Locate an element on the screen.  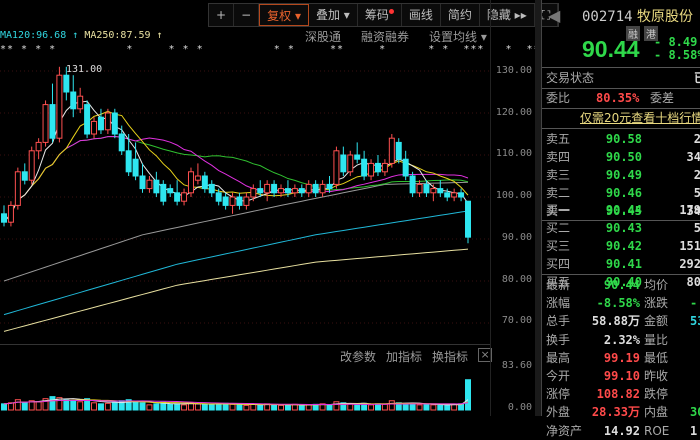
bids-level-label: 买二 is located at coordinates (558, 228).